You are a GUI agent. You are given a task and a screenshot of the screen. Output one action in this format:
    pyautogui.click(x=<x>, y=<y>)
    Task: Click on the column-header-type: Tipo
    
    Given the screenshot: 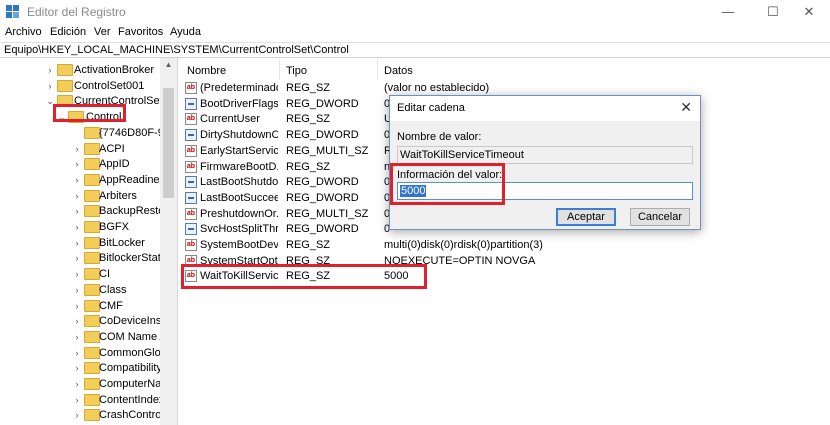 What is the action you would take?
    pyautogui.click(x=296, y=71)
    